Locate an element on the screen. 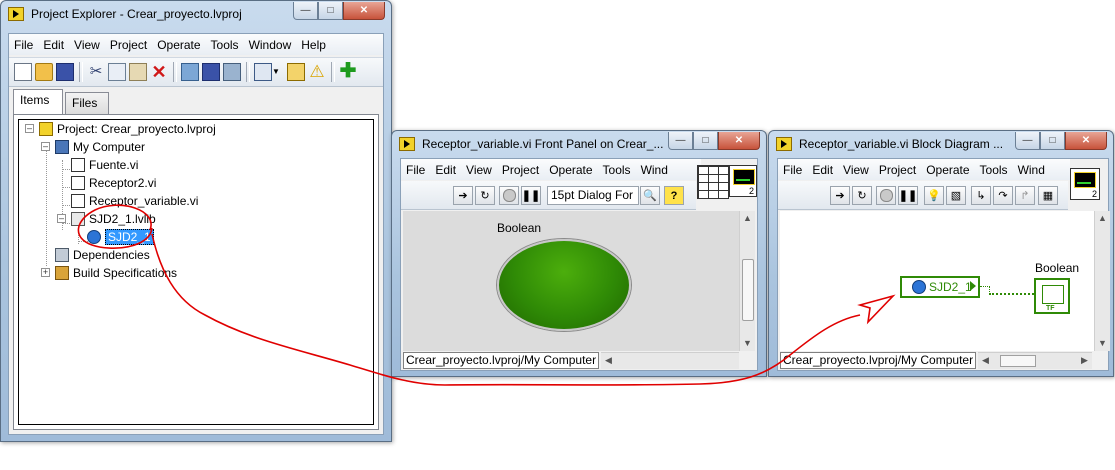  build-icon is located at coordinates (232, 72).